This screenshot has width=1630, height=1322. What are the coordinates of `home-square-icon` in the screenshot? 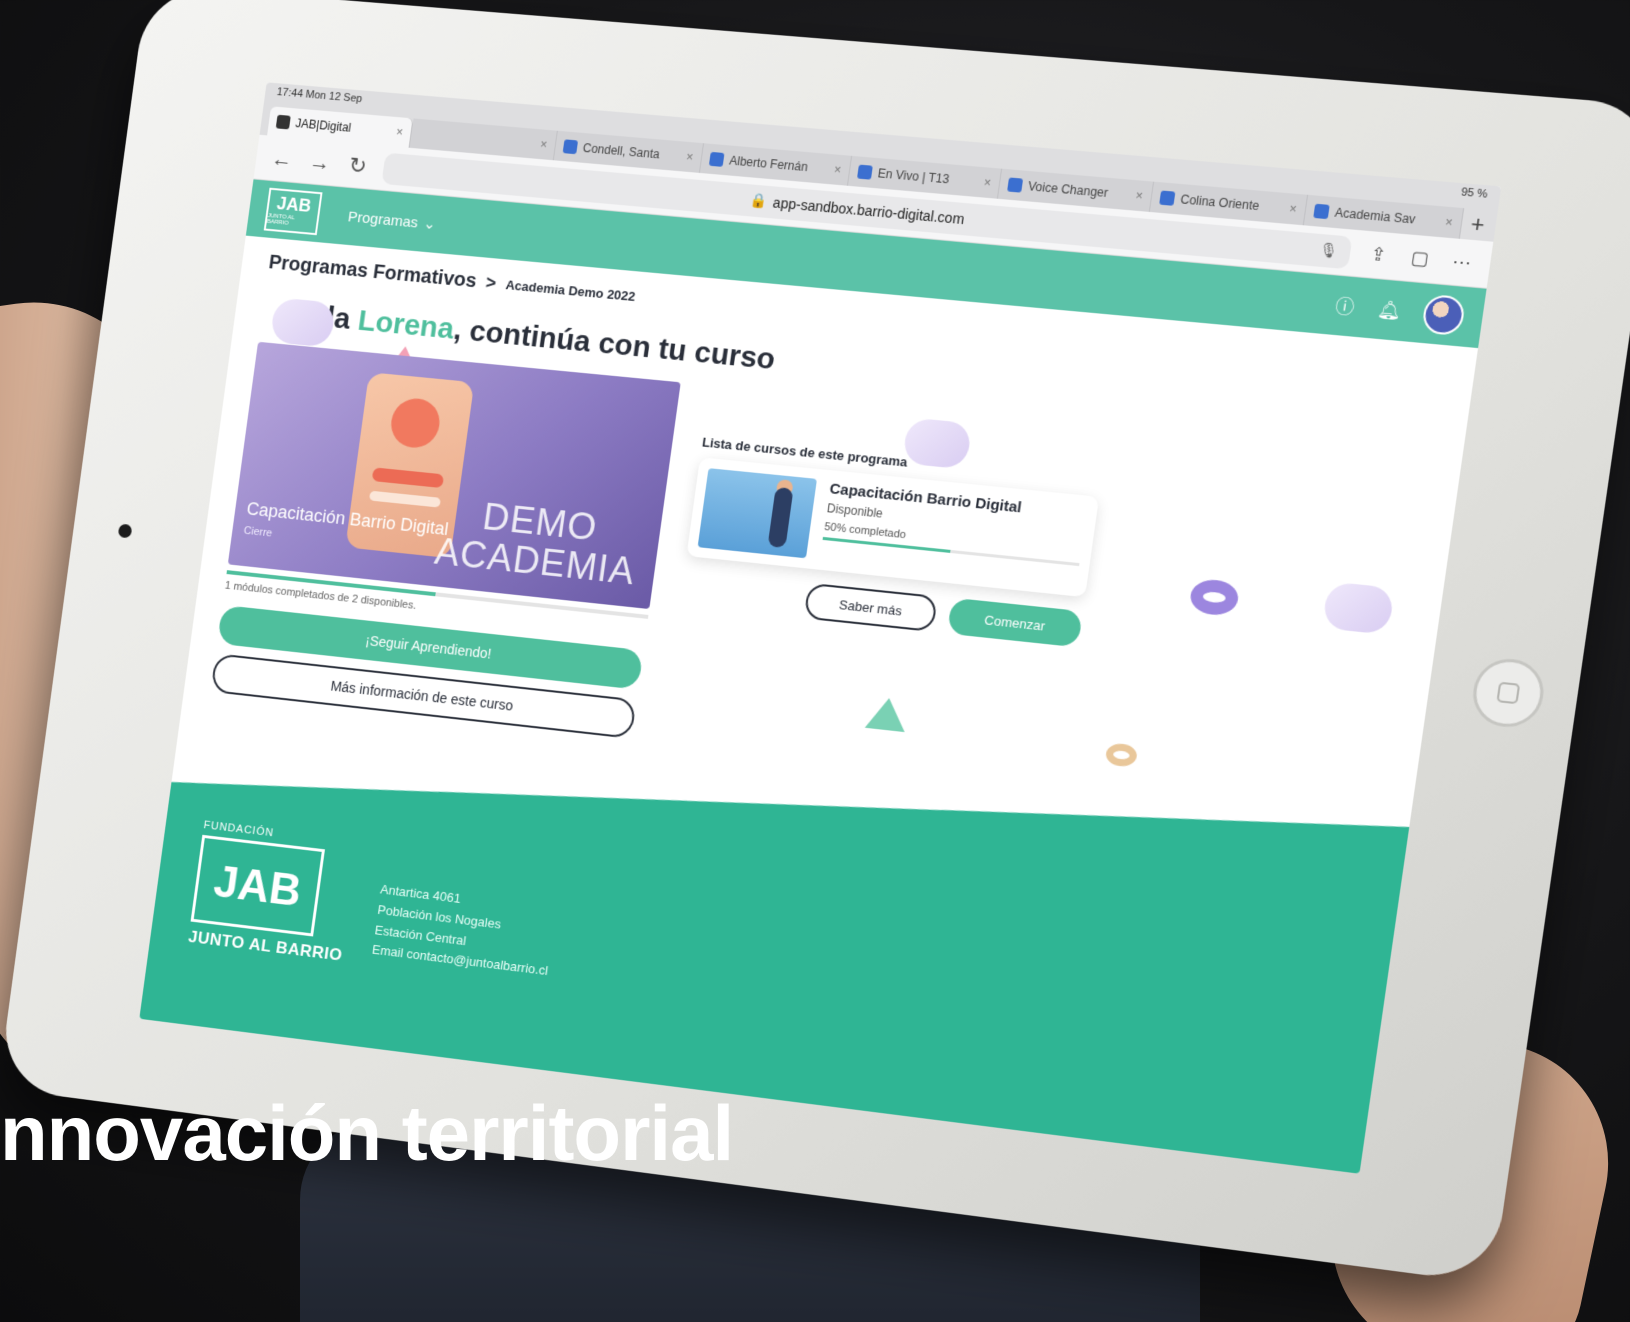 It's located at (1508, 693).